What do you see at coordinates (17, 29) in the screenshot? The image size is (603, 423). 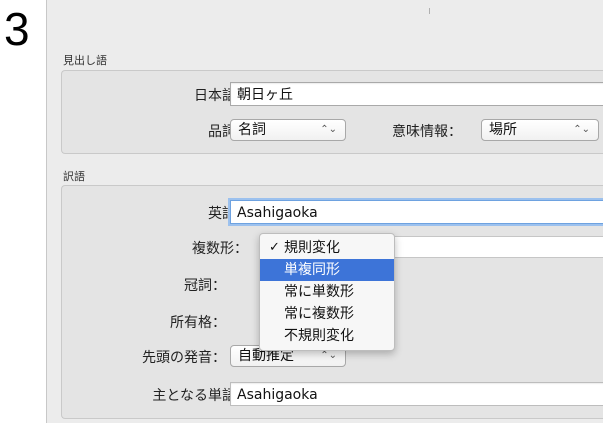 I see `step-number: 3` at bounding box center [17, 29].